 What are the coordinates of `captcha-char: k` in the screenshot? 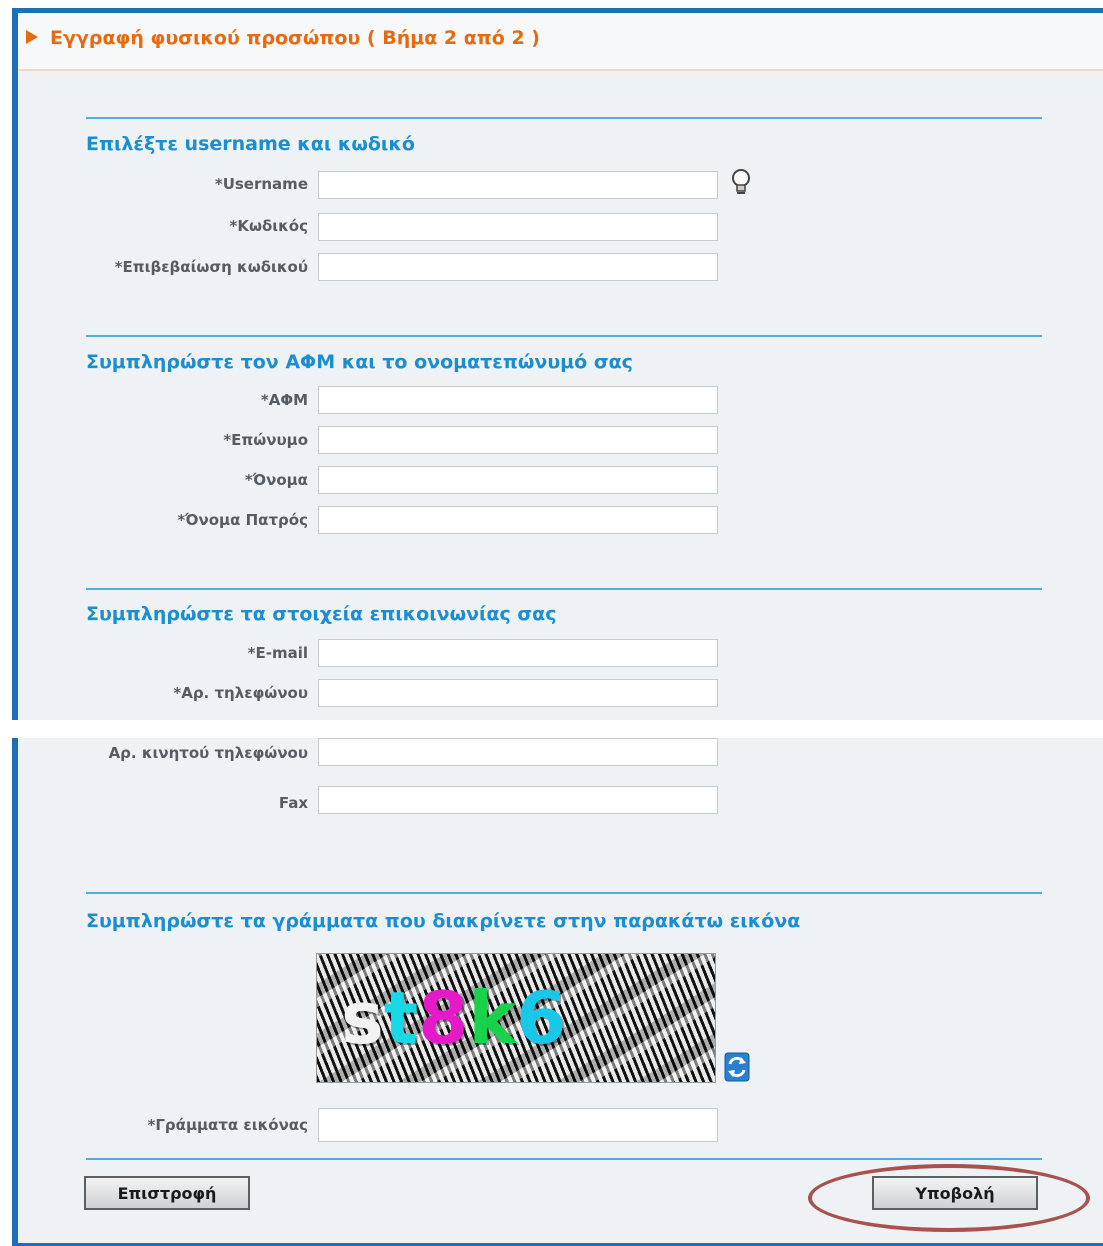 It's located at (492, 1018).